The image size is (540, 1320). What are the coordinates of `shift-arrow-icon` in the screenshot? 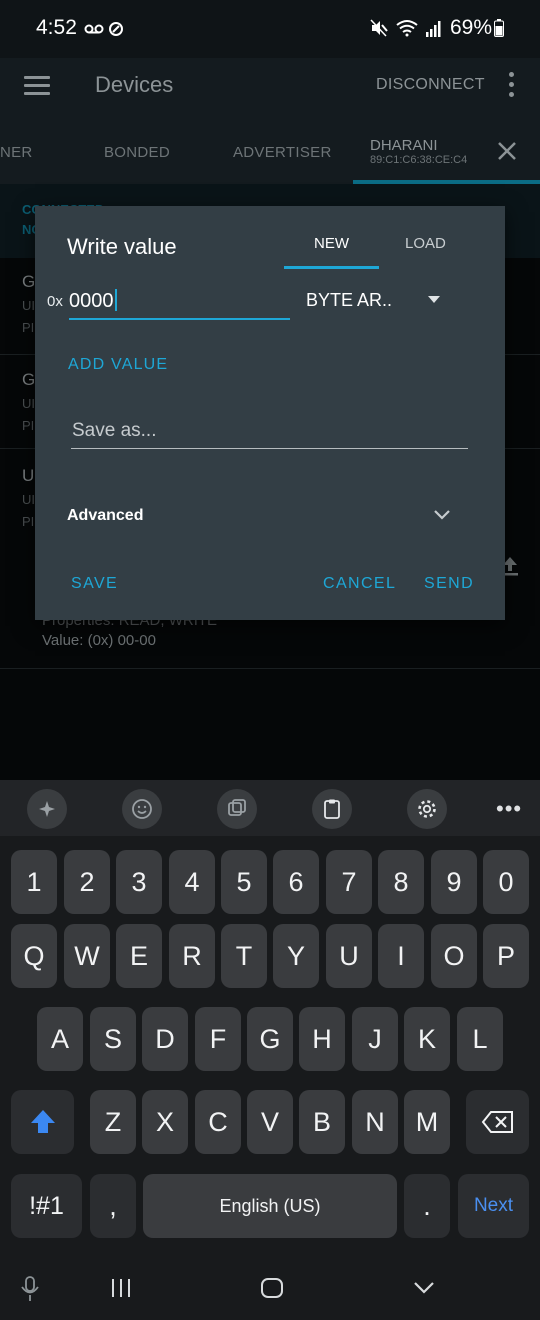 It's located at (42, 1121).